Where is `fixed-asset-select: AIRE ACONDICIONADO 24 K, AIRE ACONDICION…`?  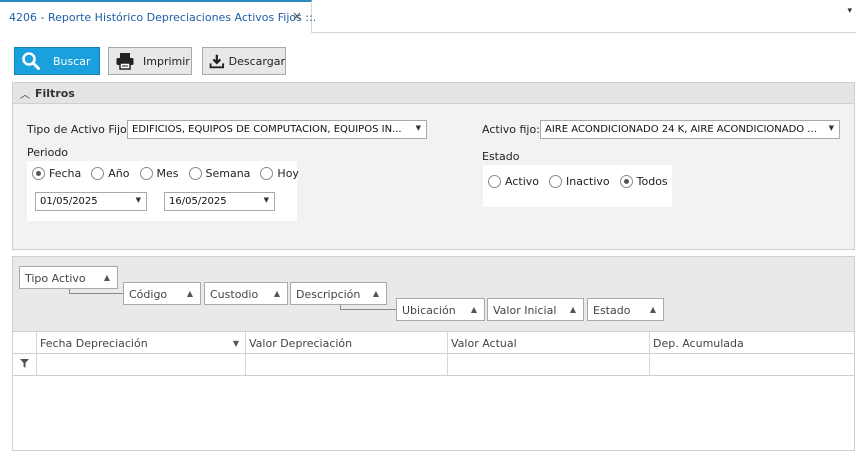
fixed-asset-select: AIRE ACONDICIONADO 24 K, AIRE ACONDICION… is located at coordinates (690, 129).